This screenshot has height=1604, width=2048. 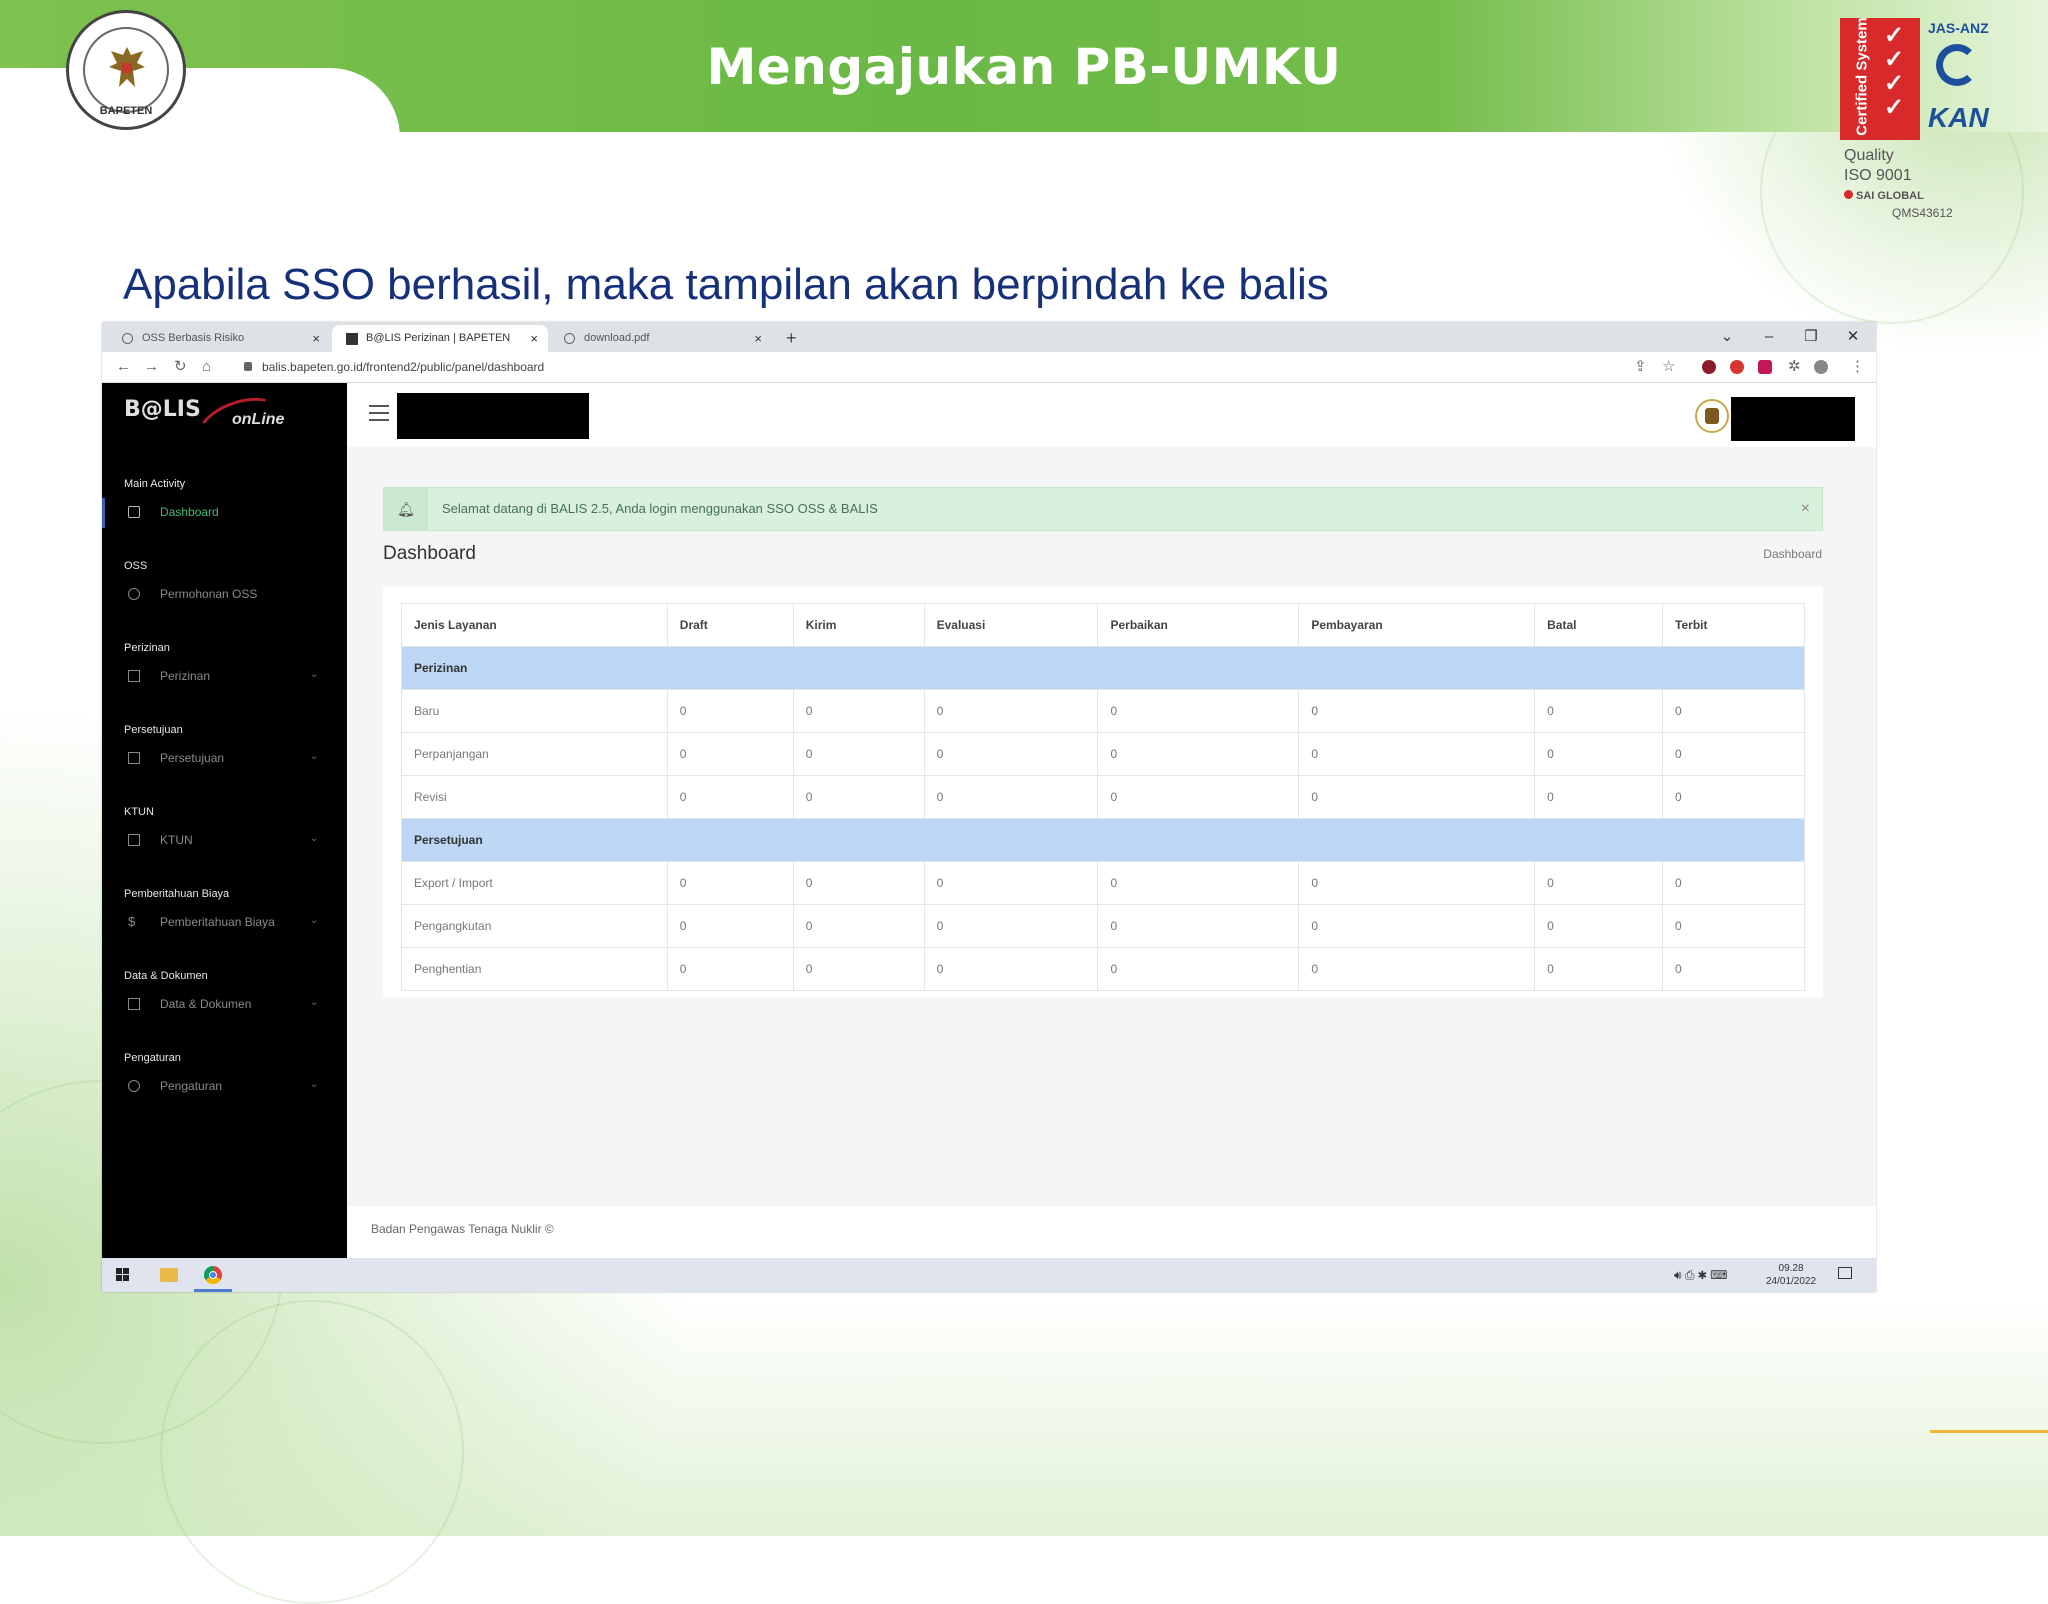 What do you see at coordinates (132, 921) in the screenshot?
I see `dollar-icon: $` at bounding box center [132, 921].